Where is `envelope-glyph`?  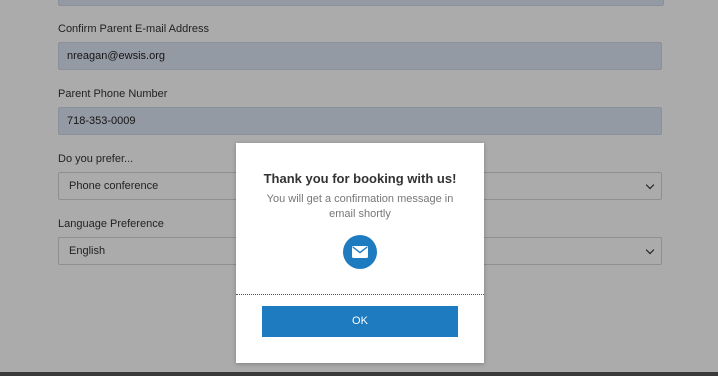 envelope-glyph is located at coordinates (360, 252).